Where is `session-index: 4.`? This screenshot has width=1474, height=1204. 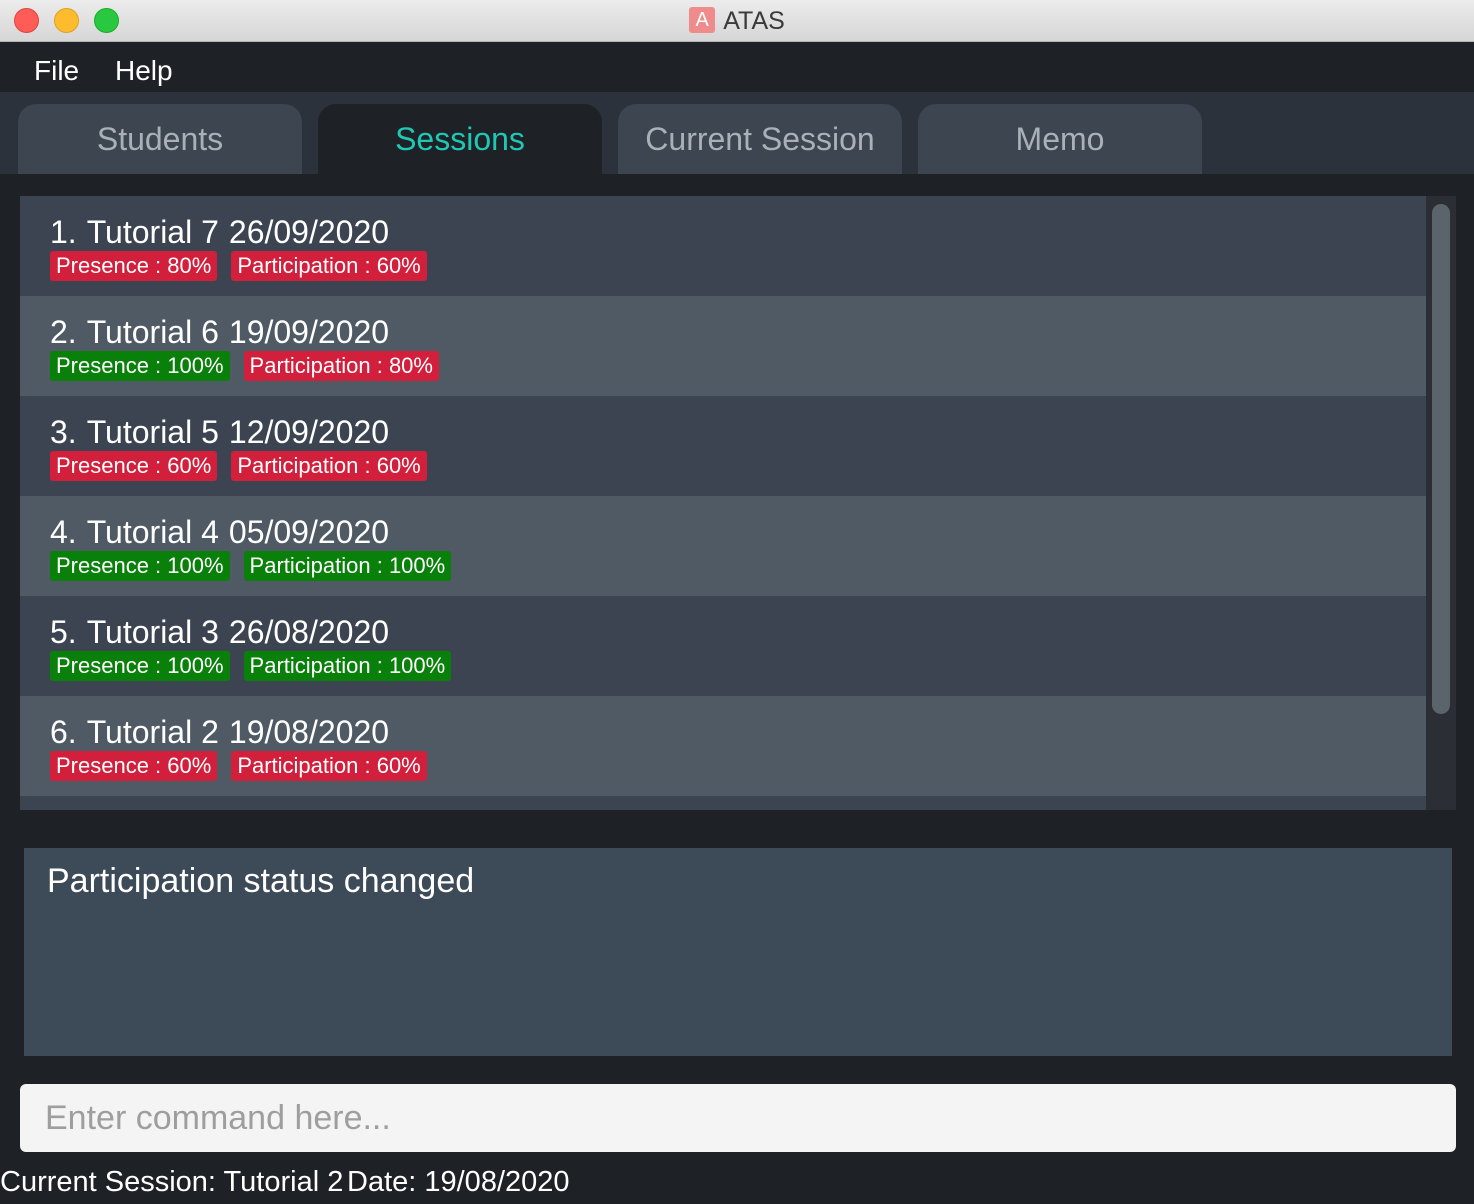
session-index: 4. is located at coordinates (63, 532).